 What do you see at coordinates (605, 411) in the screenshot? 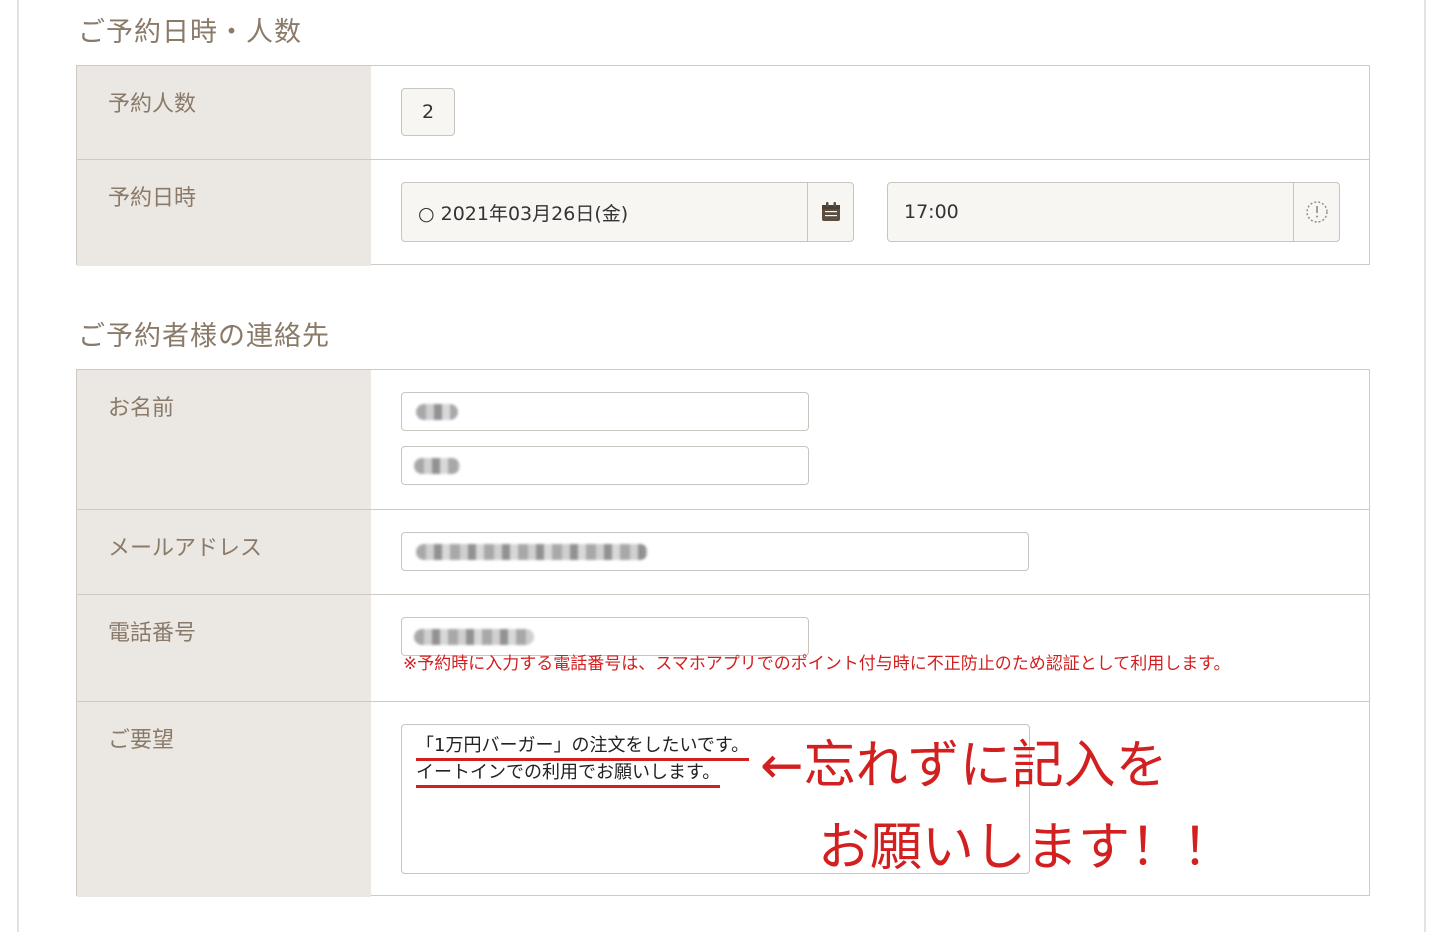
I see `last-name-input` at bounding box center [605, 411].